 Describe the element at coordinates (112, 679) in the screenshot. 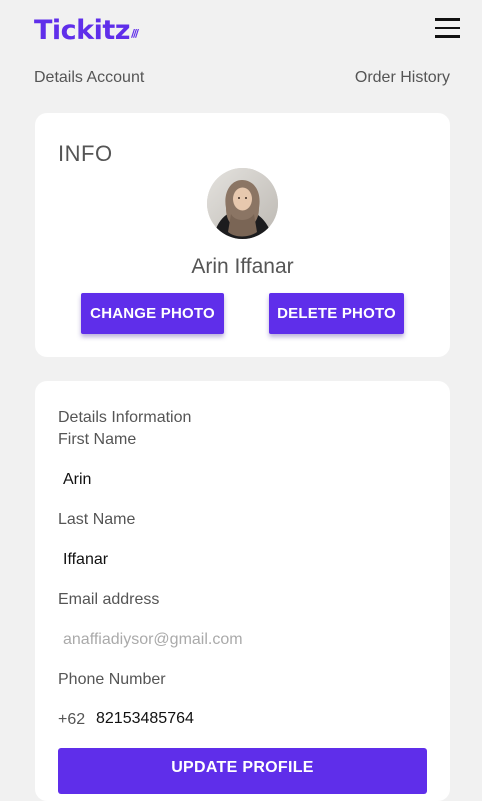

I see `phone-label: Phone Number` at that location.